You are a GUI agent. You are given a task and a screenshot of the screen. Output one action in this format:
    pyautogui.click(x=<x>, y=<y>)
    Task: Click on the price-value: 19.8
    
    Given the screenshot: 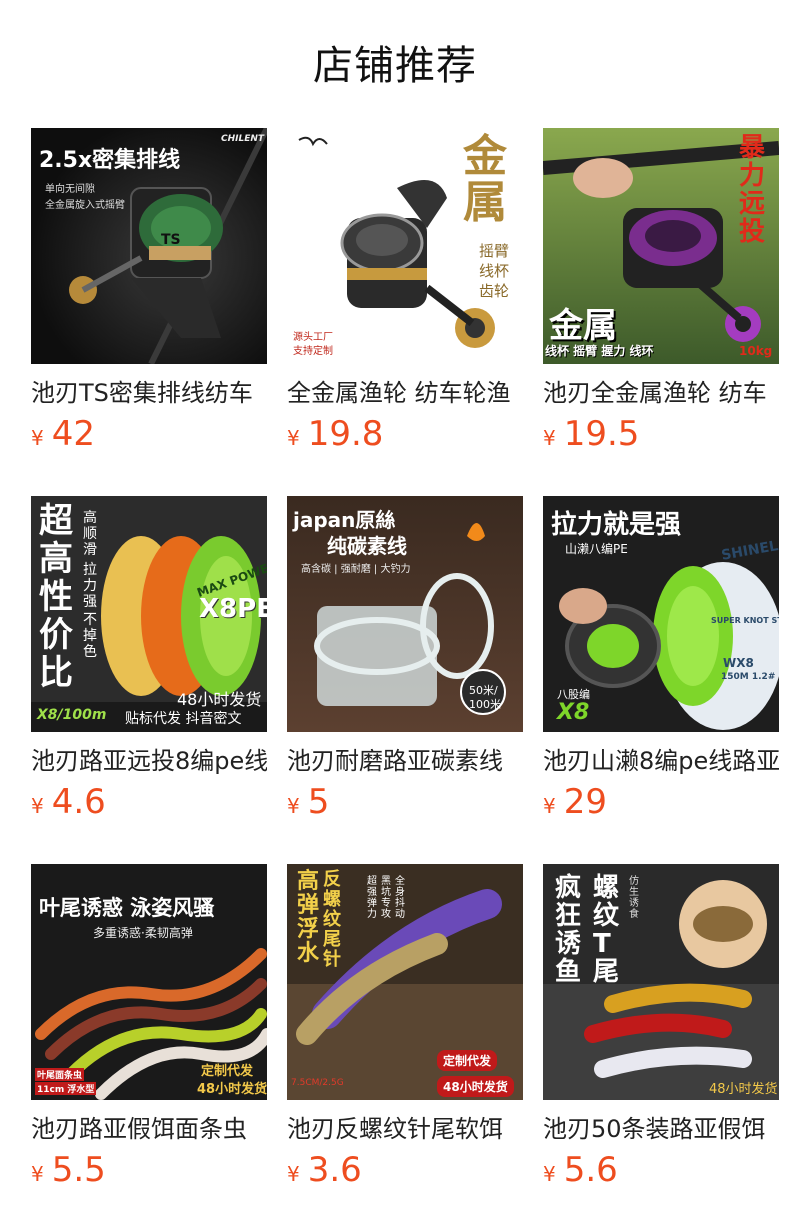 What is the action you would take?
    pyautogui.click(x=345, y=434)
    